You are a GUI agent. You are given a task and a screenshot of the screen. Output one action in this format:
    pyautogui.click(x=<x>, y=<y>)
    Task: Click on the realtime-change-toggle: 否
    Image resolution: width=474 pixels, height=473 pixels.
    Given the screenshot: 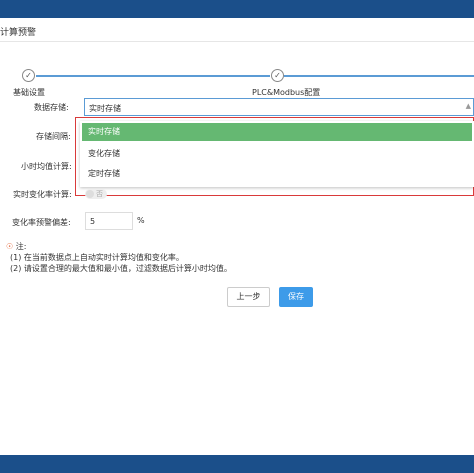 What is the action you would take?
    pyautogui.click(x=96, y=194)
    